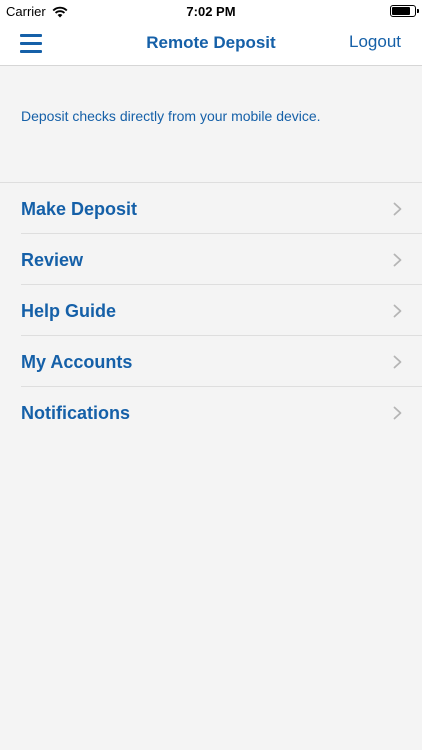 This screenshot has height=750, width=422. I want to click on menu-item-make-deposit: Make Deposit, so click(221, 208).